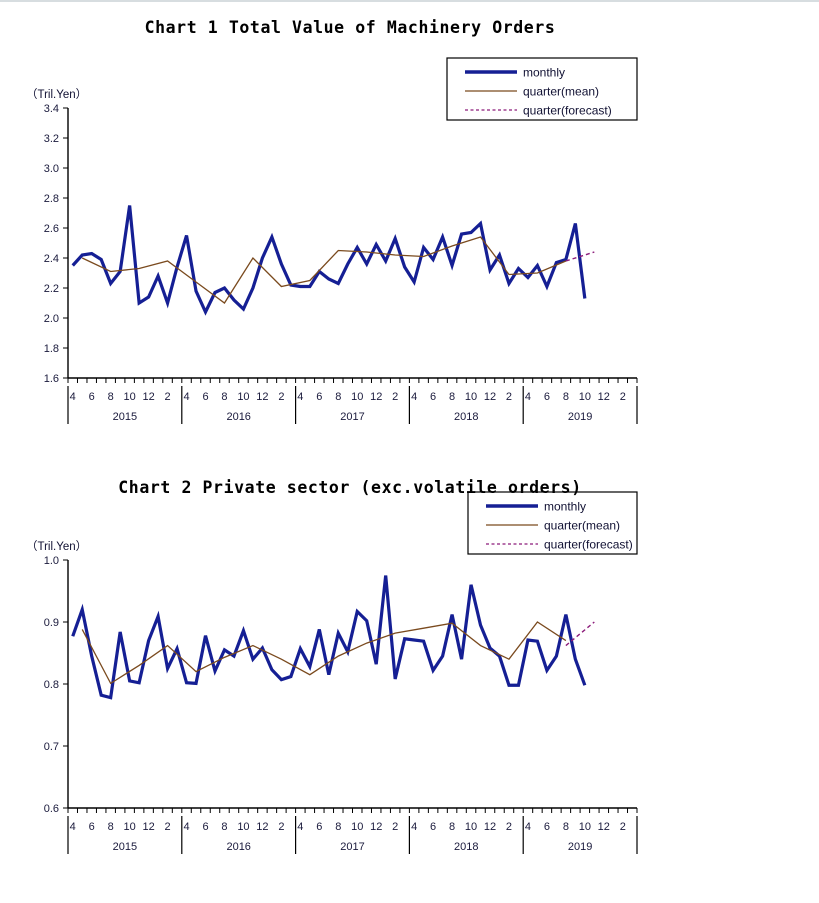  I want to click on y-tick-label: 3.2, so click(51, 139).